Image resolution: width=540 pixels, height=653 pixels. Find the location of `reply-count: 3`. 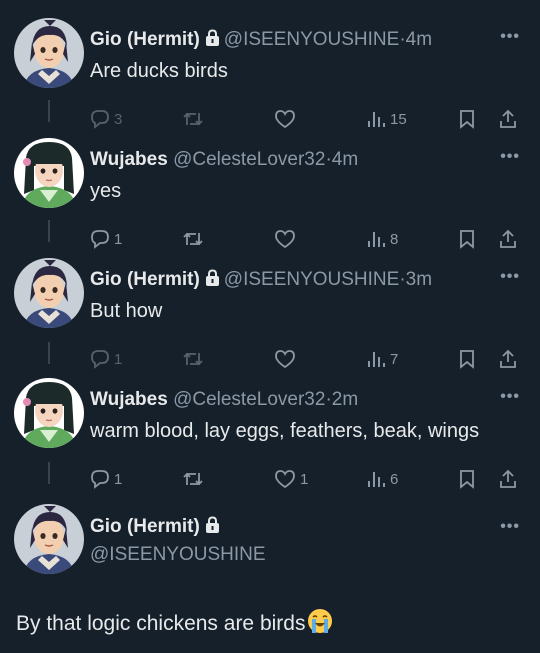

reply-count: 3 is located at coordinates (118, 119).